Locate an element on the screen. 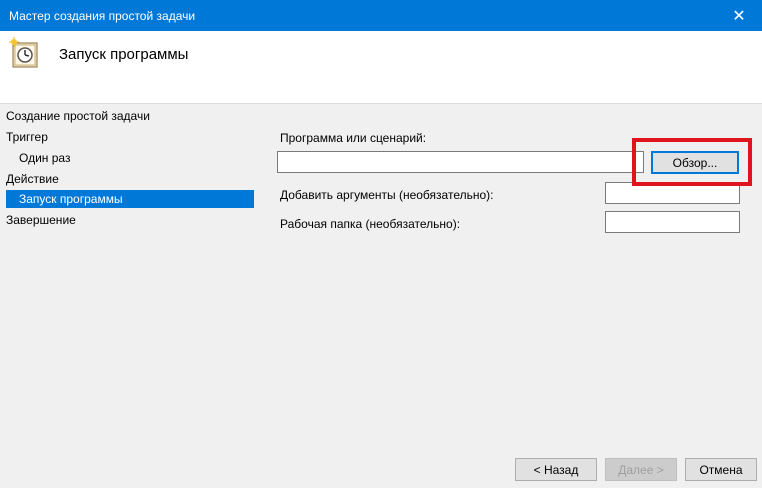 The image size is (762, 488). task-clock-icon is located at coordinates (23, 52).